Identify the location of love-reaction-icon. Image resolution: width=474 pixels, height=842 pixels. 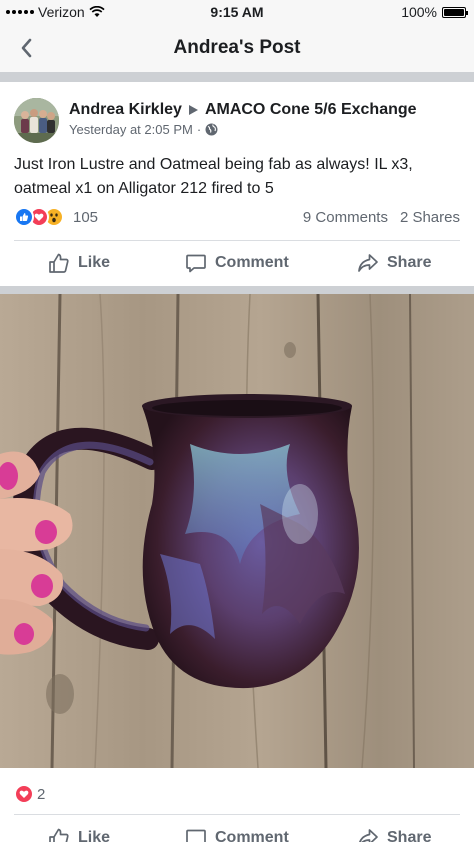
(24, 794).